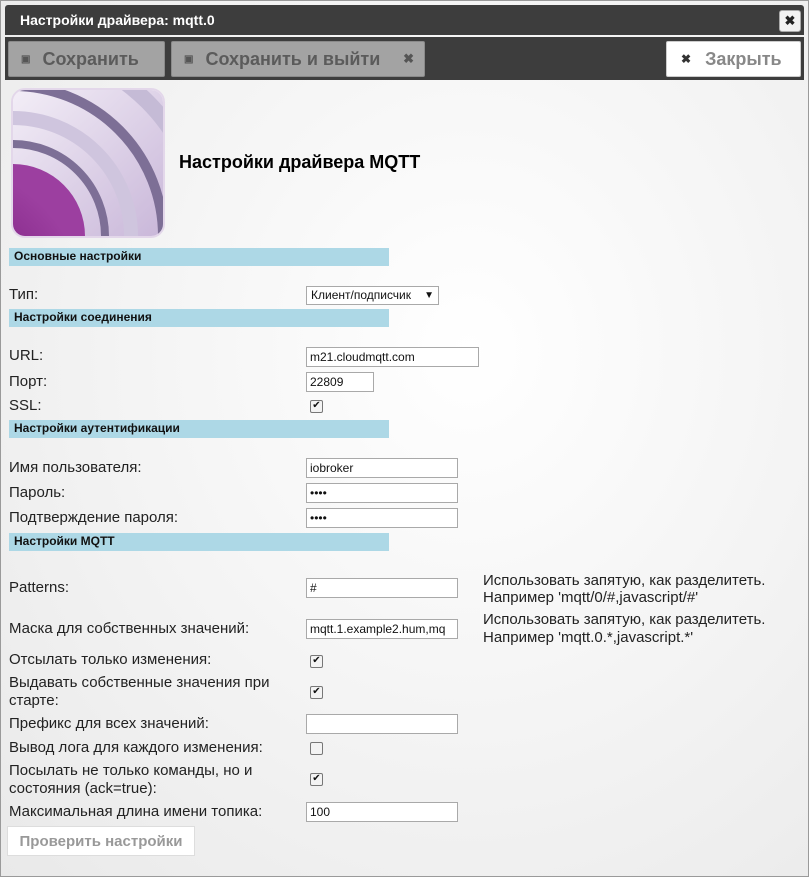 This screenshot has width=809, height=877. I want to click on save-button-label: Сохранить, so click(90, 58).